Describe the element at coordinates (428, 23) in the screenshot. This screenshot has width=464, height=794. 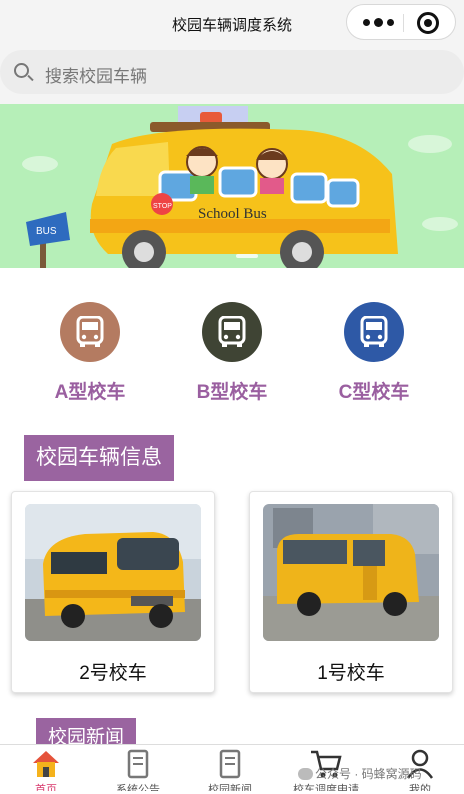
I see `close-icon` at that location.